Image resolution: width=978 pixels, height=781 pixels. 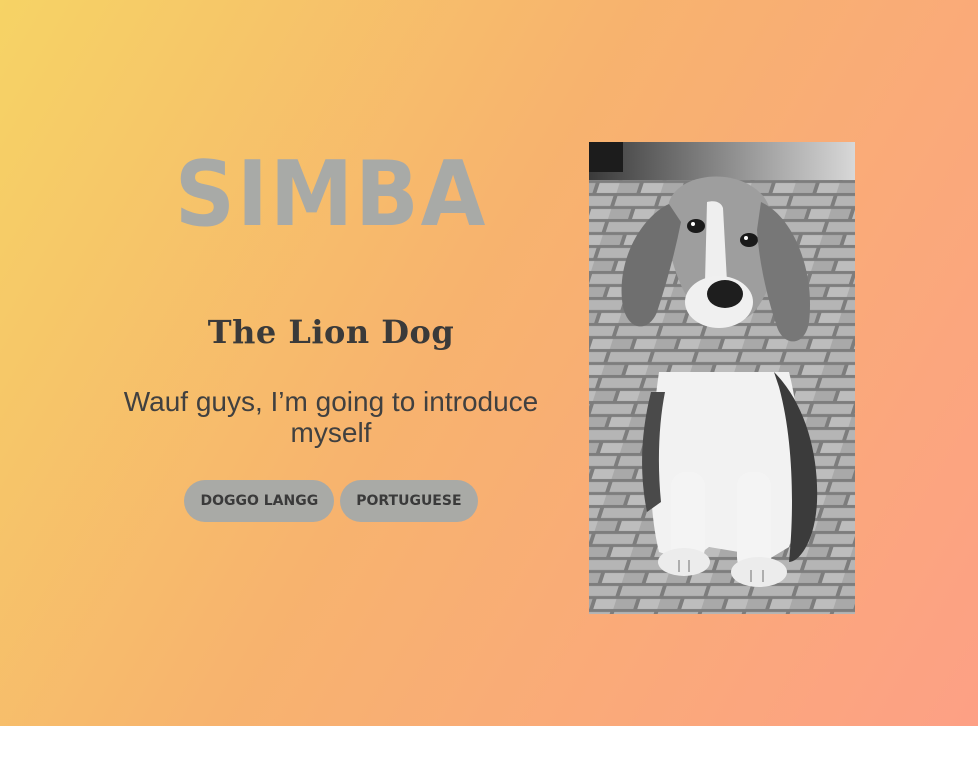 I want to click on page-title: SIMBA, so click(x=331, y=194).